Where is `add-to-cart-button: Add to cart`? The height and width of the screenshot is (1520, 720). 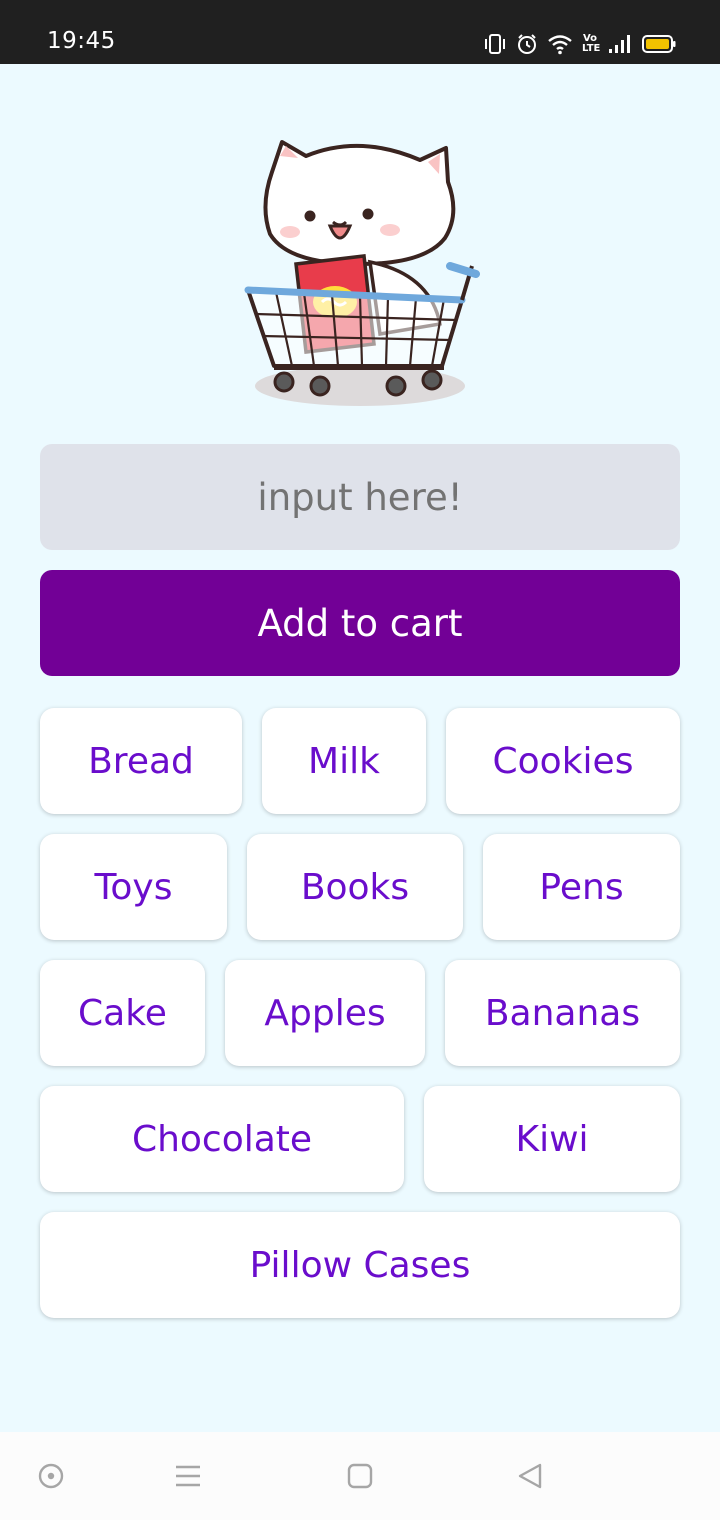
add-to-cart-button: Add to cart is located at coordinates (360, 623).